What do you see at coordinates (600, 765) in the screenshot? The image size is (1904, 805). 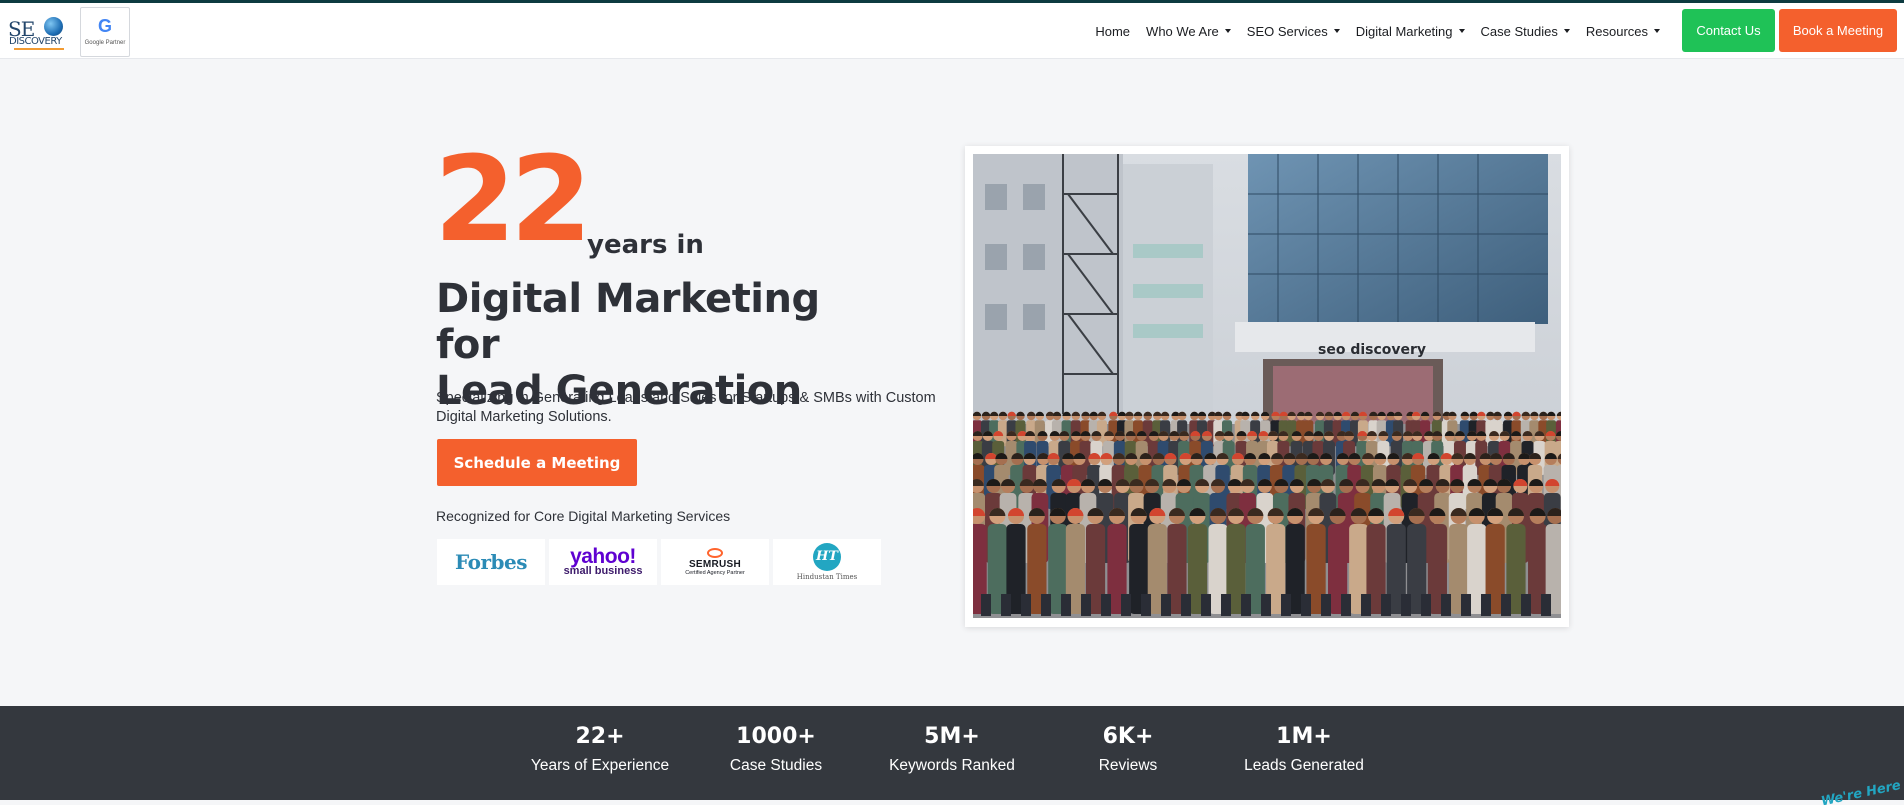 I see `stat-label: Years of Experience` at bounding box center [600, 765].